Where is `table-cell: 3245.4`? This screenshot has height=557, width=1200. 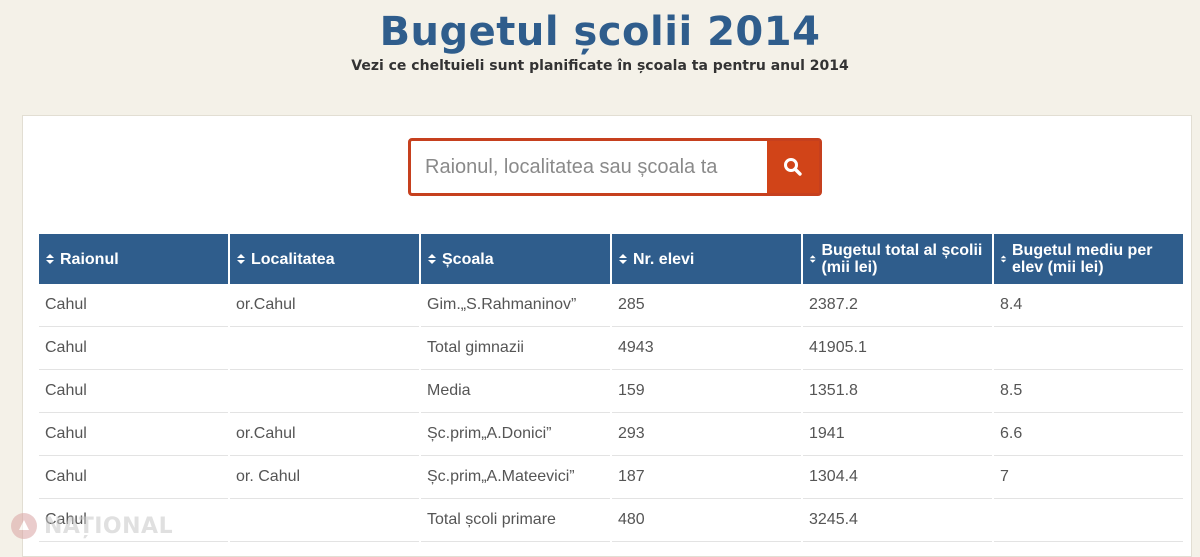
table-cell: 3245.4 is located at coordinates (897, 520).